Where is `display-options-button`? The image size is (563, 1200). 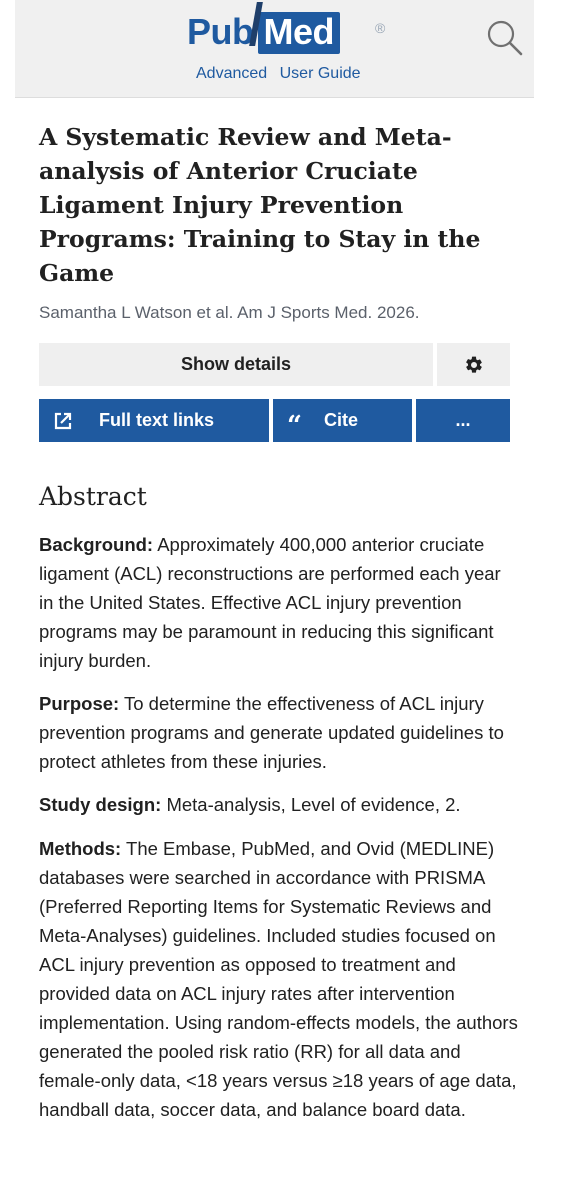
display-options-button is located at coordinates (473, 364).